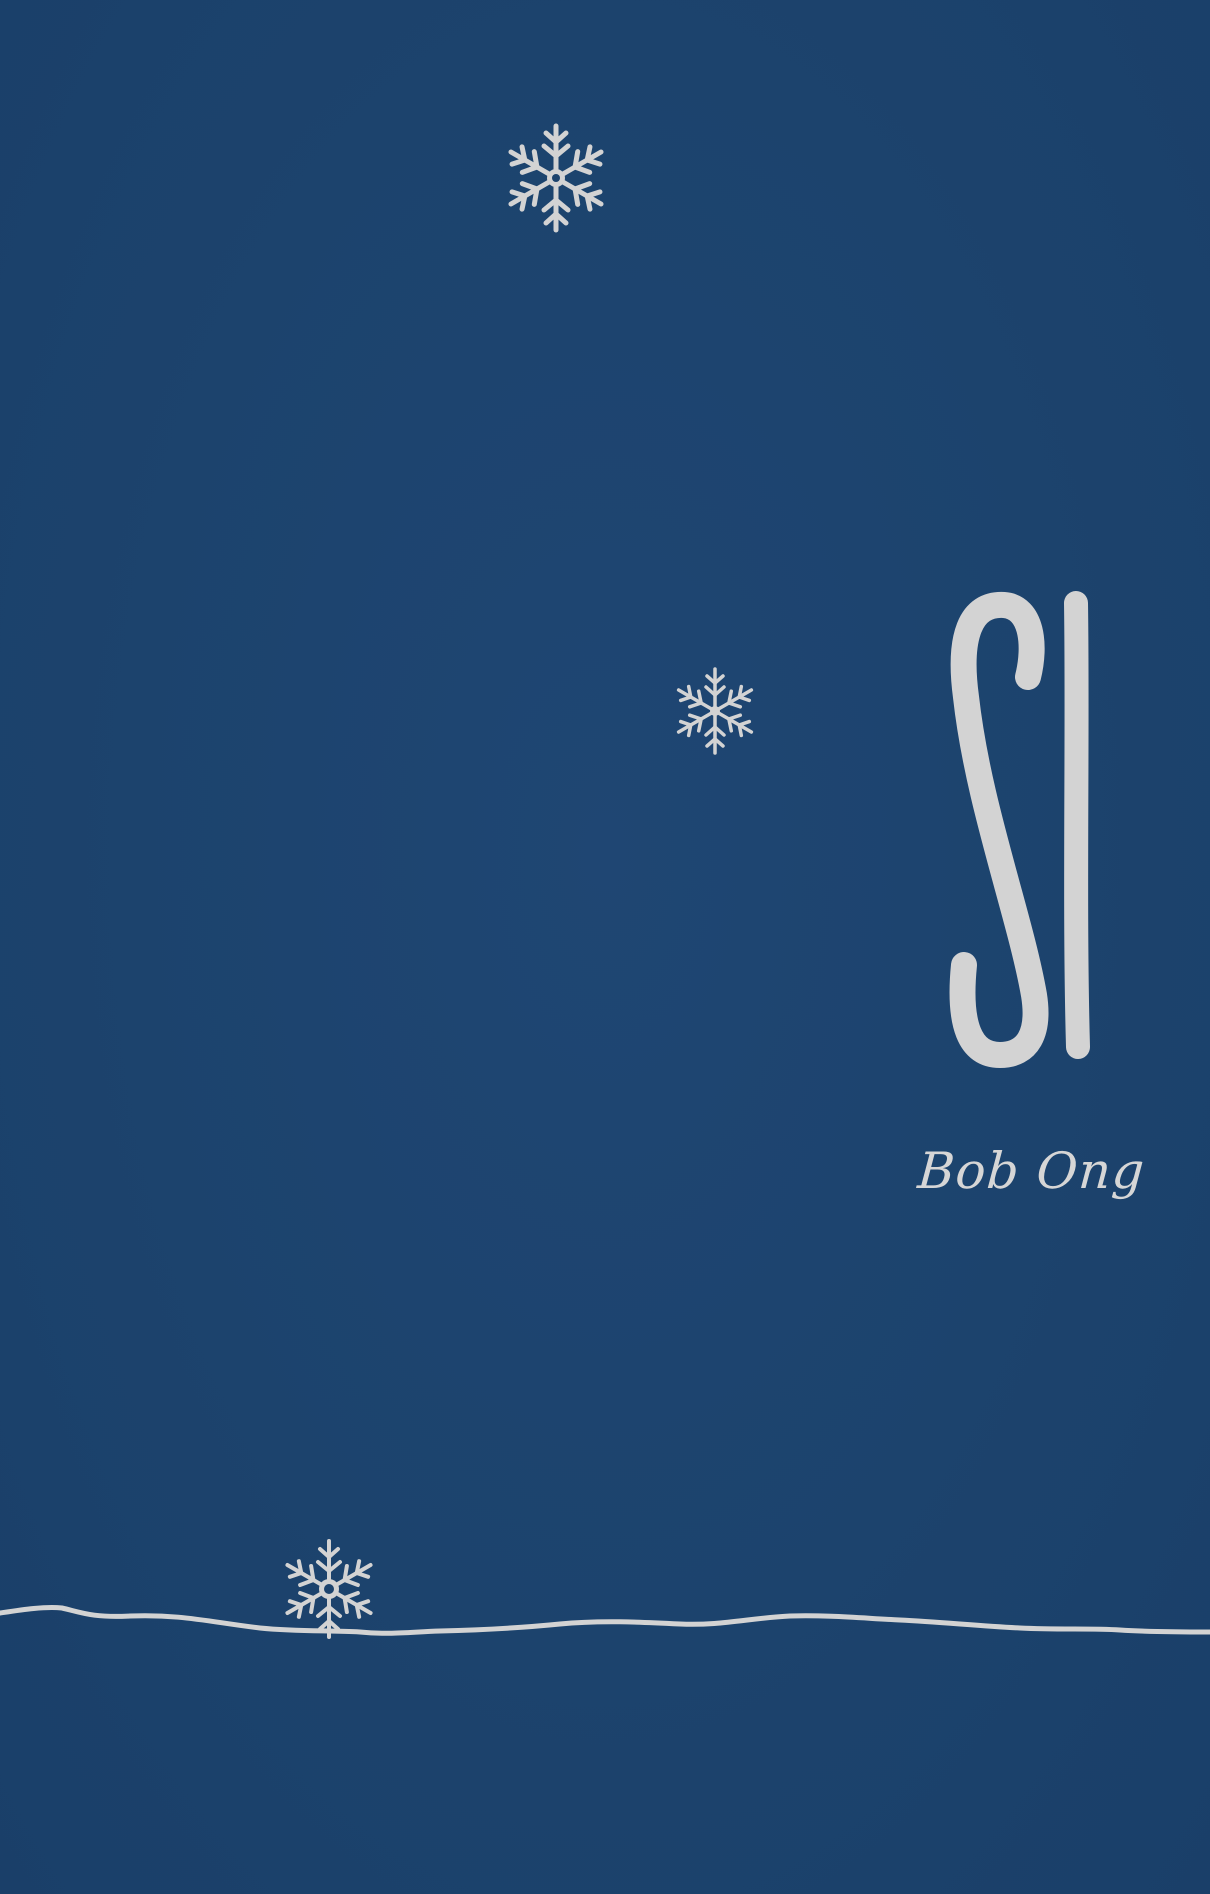 This screenshot has width=1210, height=1894. What do you see at coordinates (1031, 1171) in the screenshot?
I see `author-name: Bob Ong` at bounding box center [1031, 1171].